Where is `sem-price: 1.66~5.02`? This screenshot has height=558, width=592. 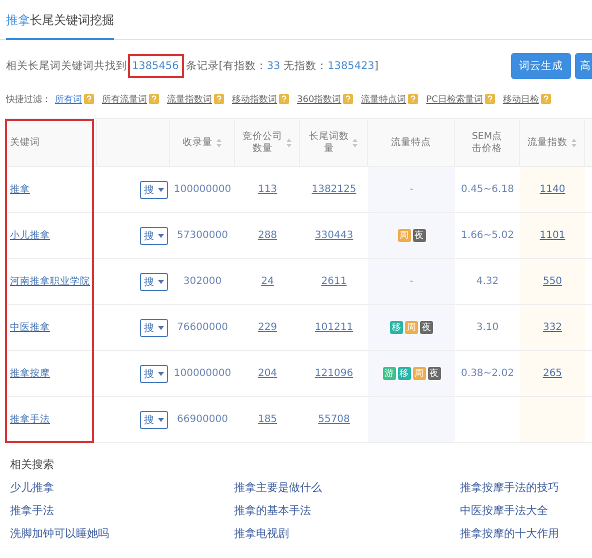
sem-price: 1.66~5.02 is located at coordinates (487, 235).